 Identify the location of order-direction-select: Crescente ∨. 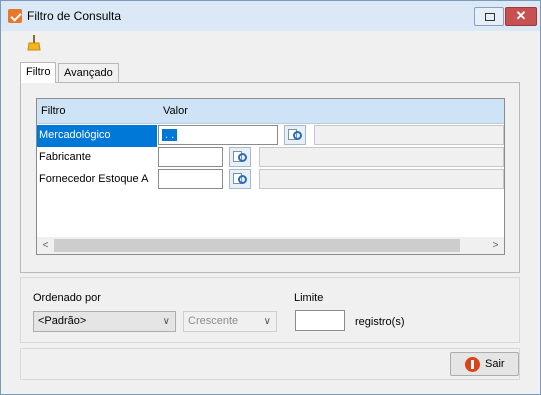
(230, 321).